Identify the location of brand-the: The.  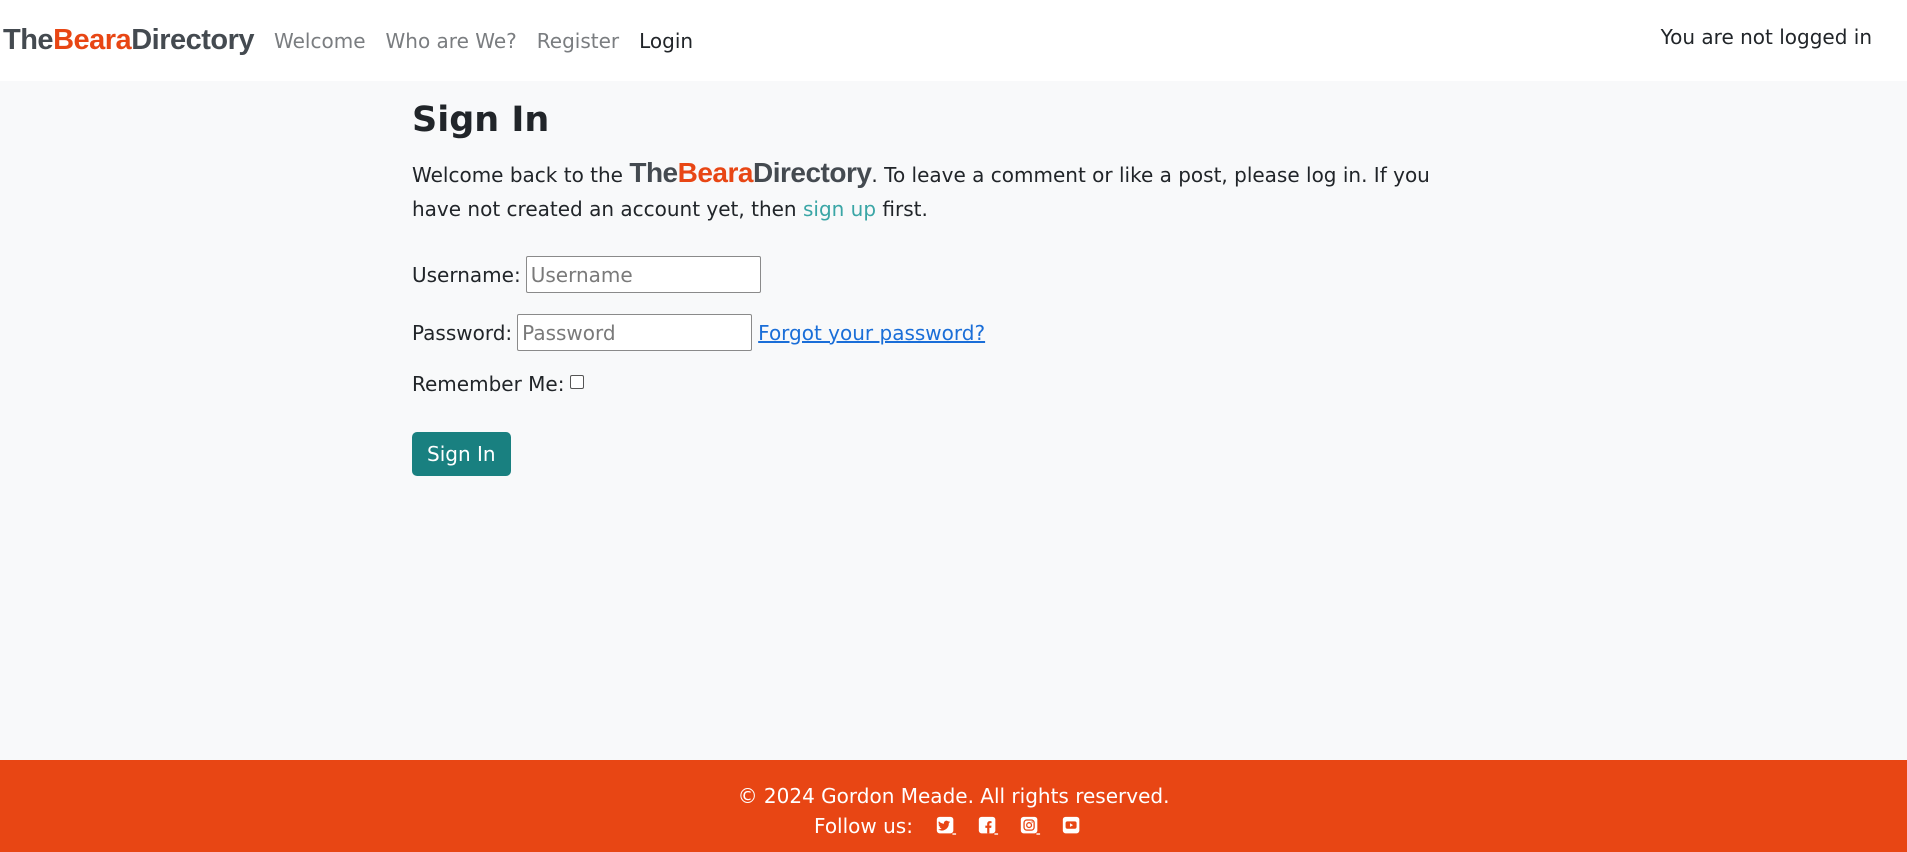
(28, 40).